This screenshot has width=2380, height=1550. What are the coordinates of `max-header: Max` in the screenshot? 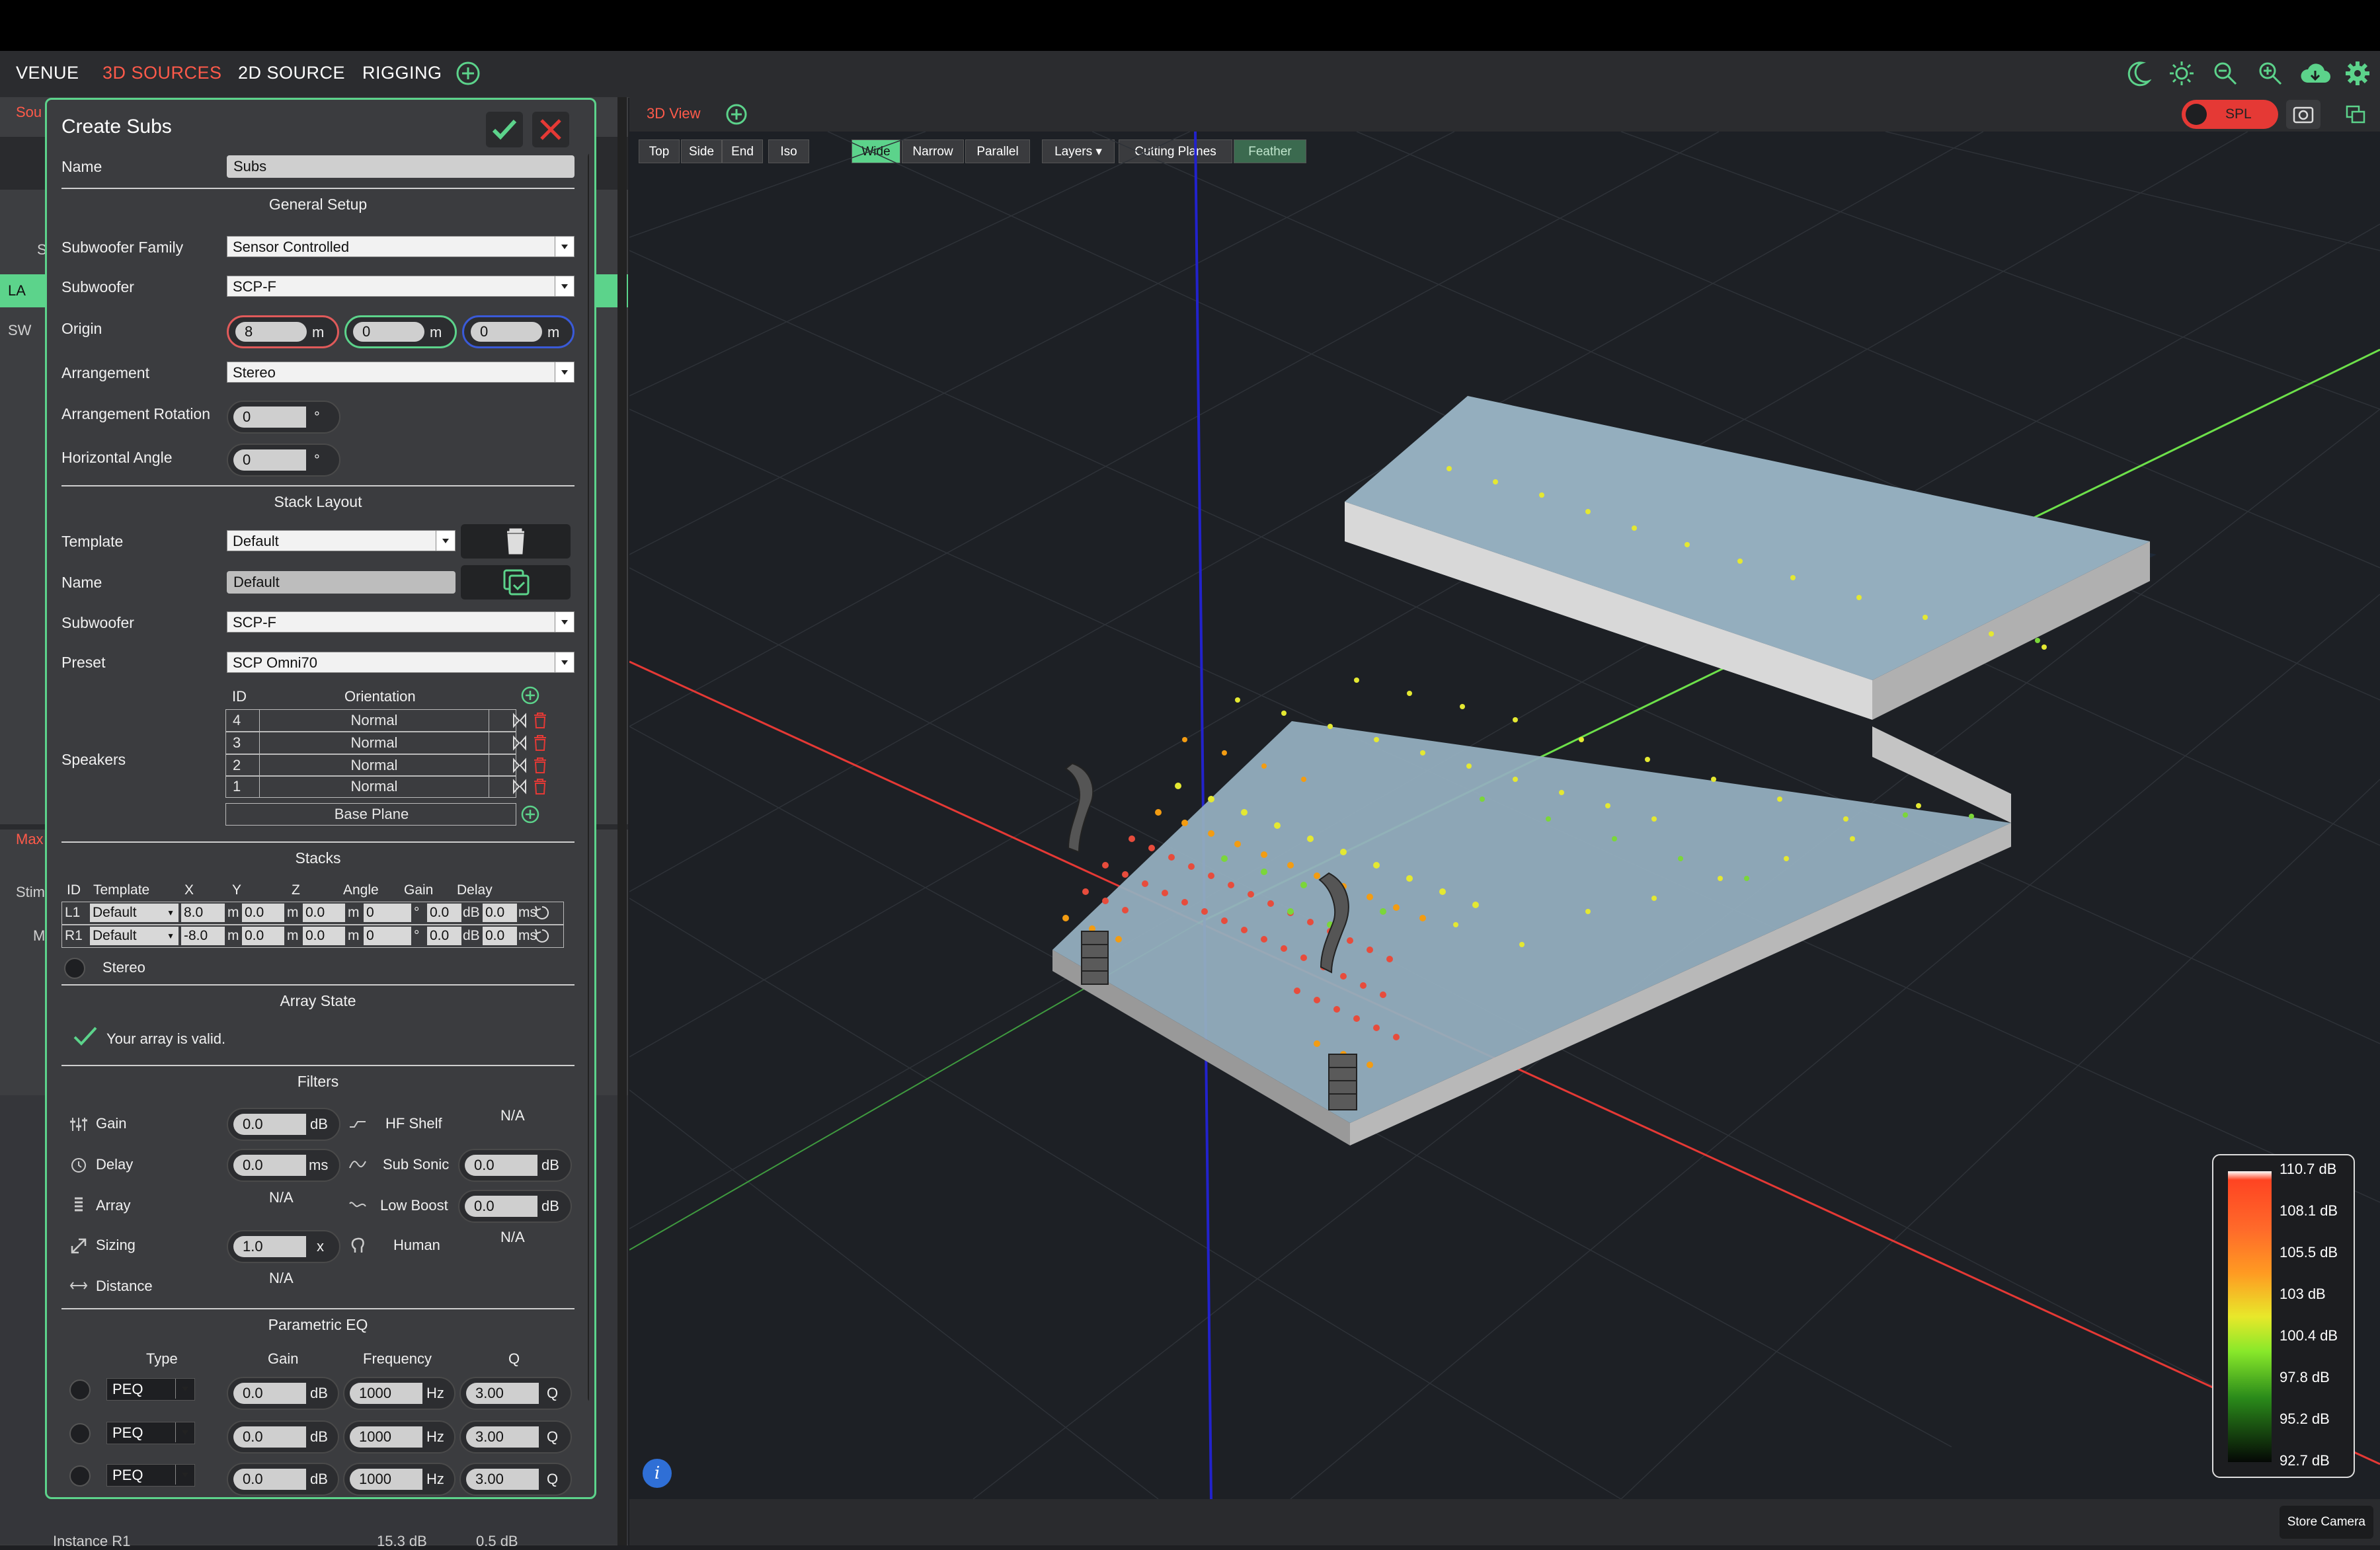 It's located at (30, 839).